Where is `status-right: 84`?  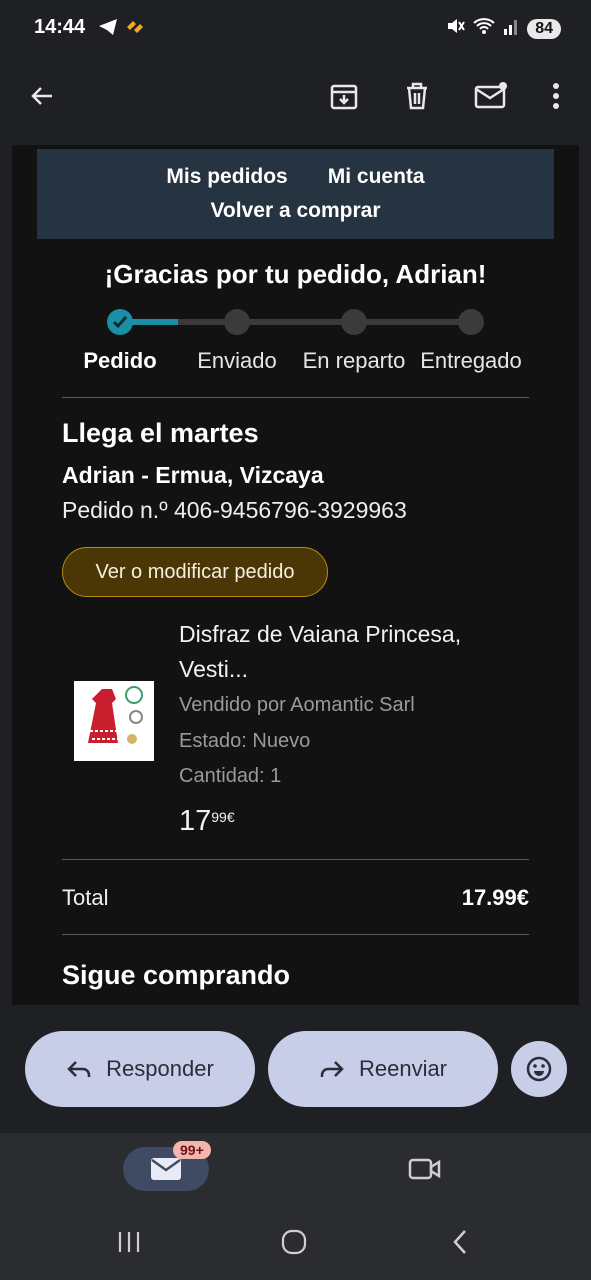
status-right: 84 is located at coordinates (503, 28).